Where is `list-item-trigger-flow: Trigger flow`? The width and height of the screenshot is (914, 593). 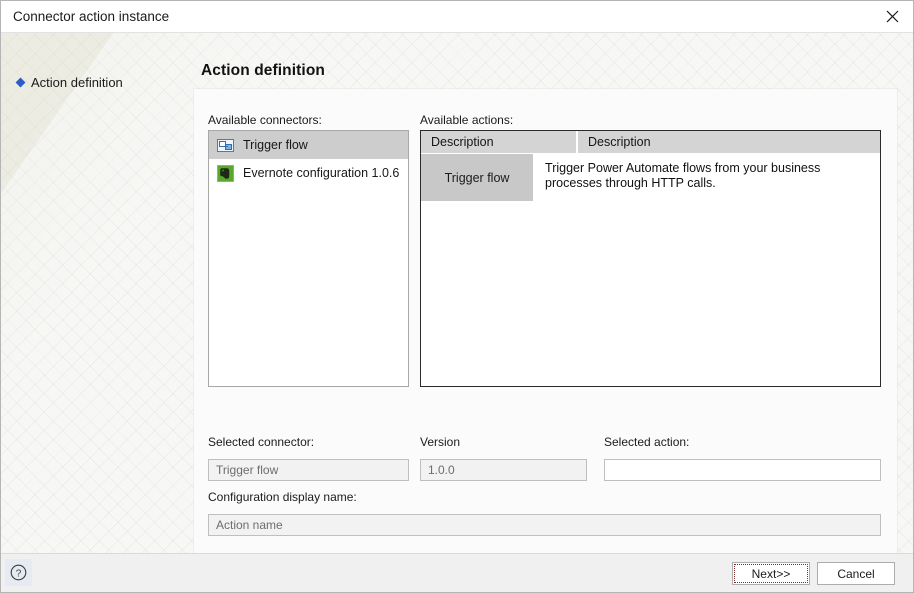 list-item-trigger-flow: Trigger flow is located at coordinates (308, 145).